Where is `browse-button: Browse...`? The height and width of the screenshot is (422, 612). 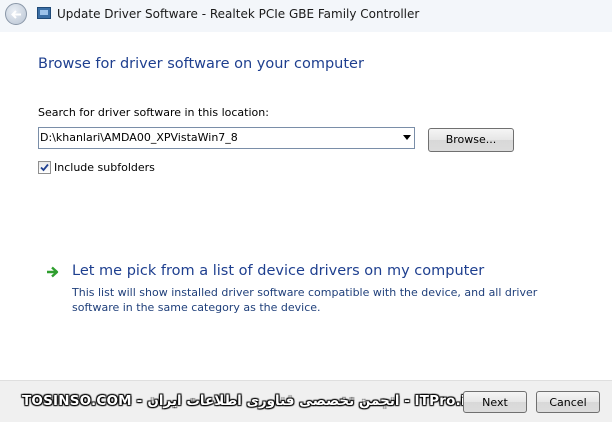 browse-button: Browse... is located at coordinates (471, 140).